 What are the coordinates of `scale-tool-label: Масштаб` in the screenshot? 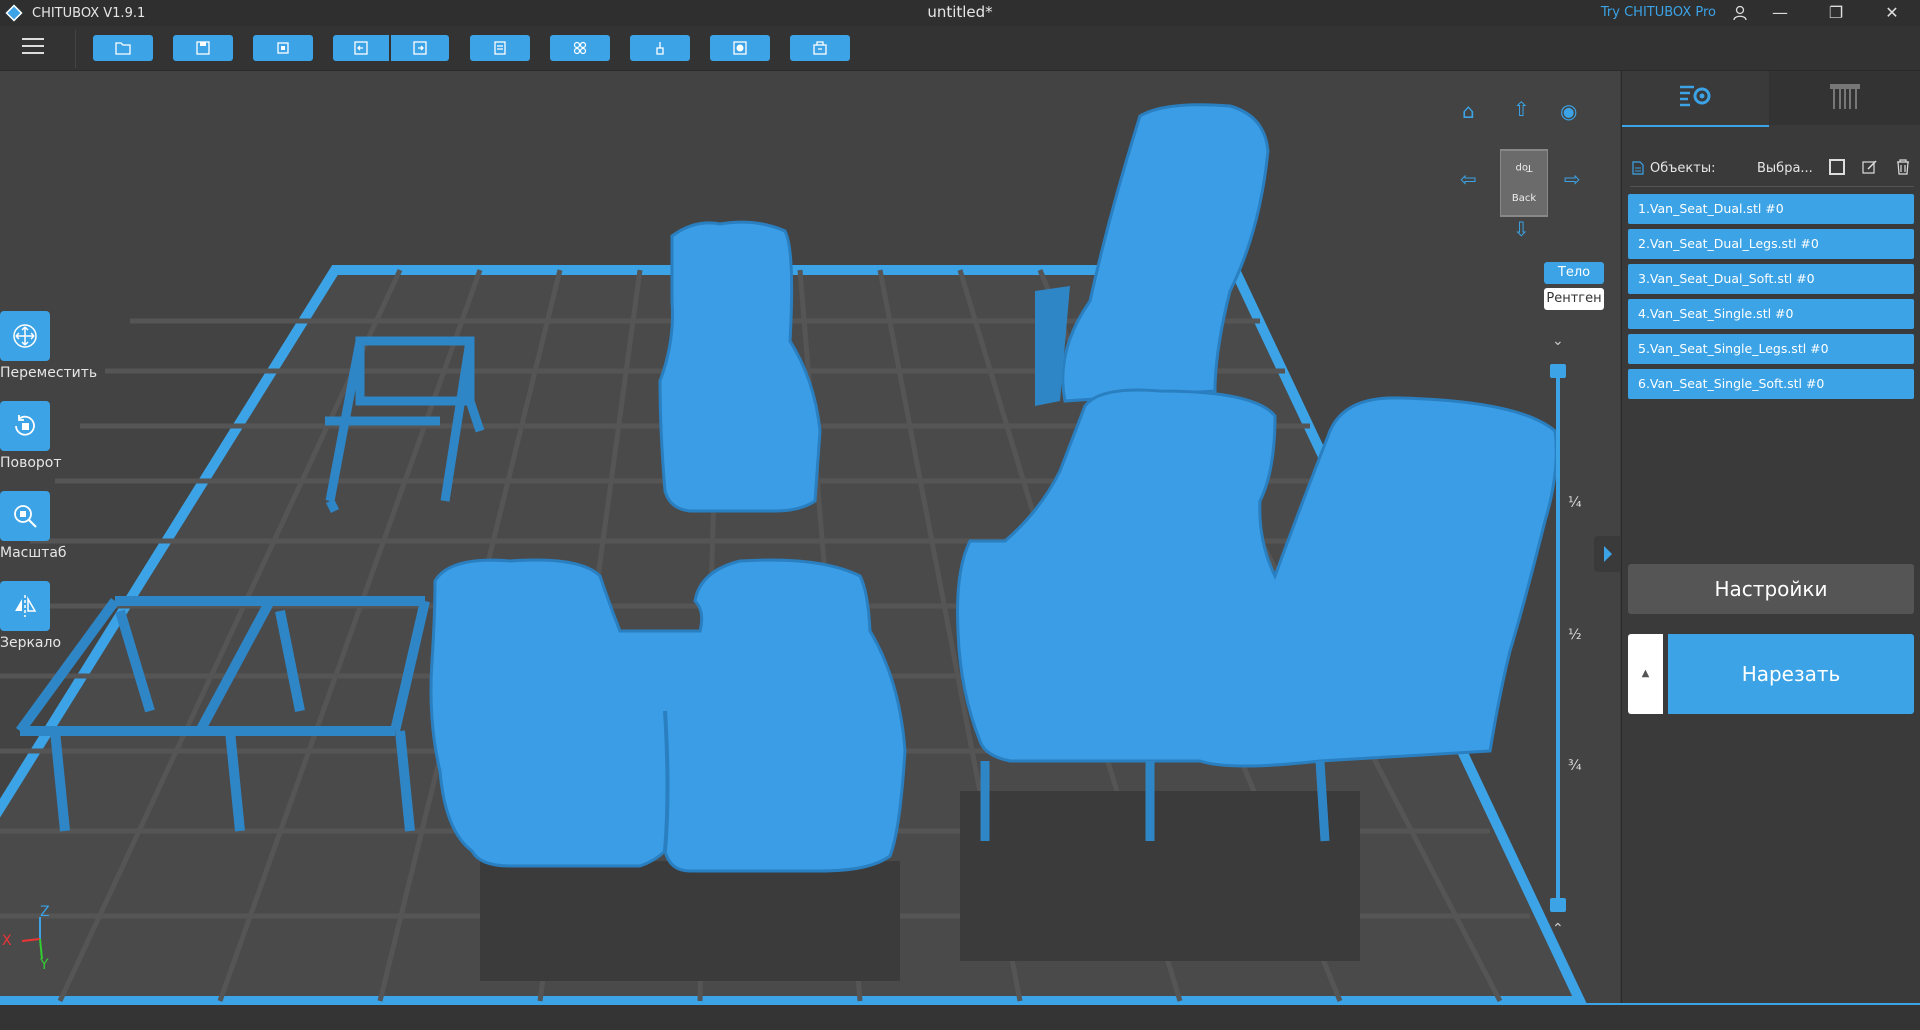 It's located at (33, 553).